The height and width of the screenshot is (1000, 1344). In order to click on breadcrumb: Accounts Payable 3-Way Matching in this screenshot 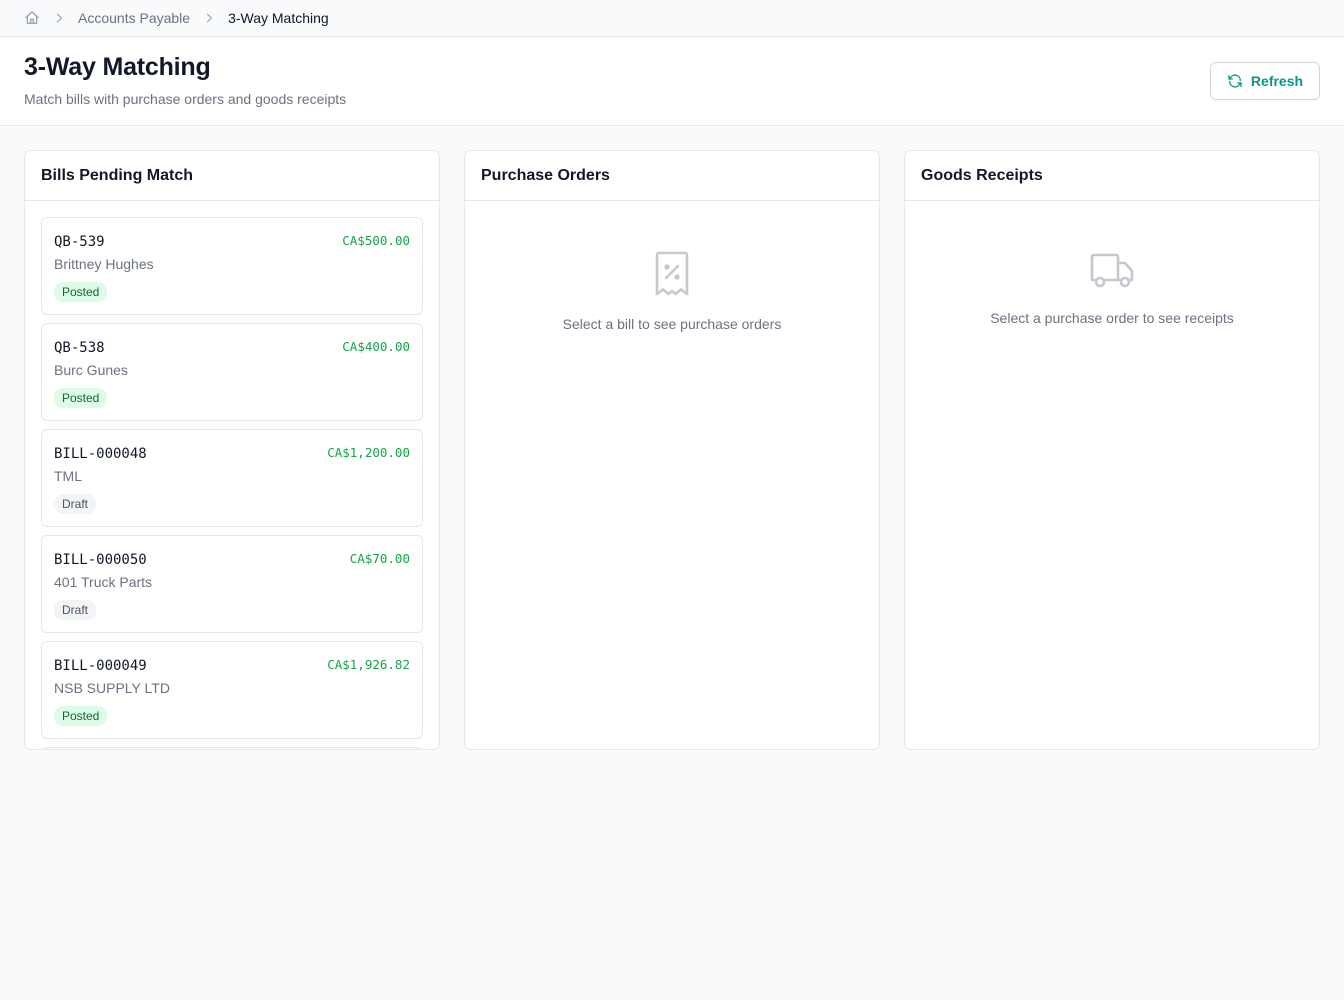, I will do `click(672, 18)`.